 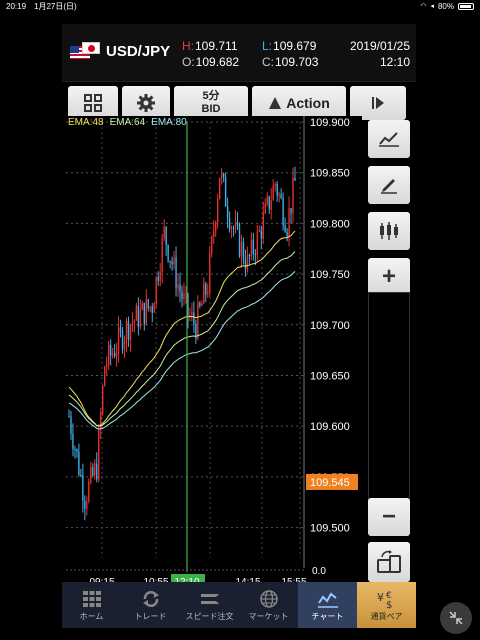 I want to click on price-tick-label: 109.750, so click(x=330, y=275).